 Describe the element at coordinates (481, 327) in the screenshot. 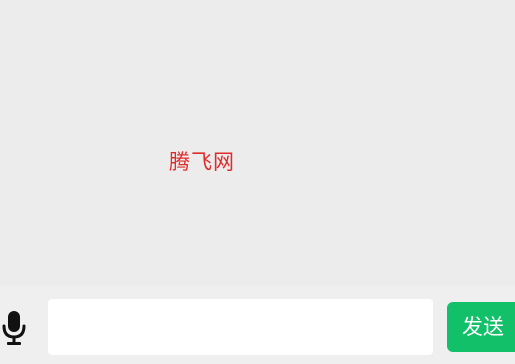

I see `send-button: 发送` at that location.